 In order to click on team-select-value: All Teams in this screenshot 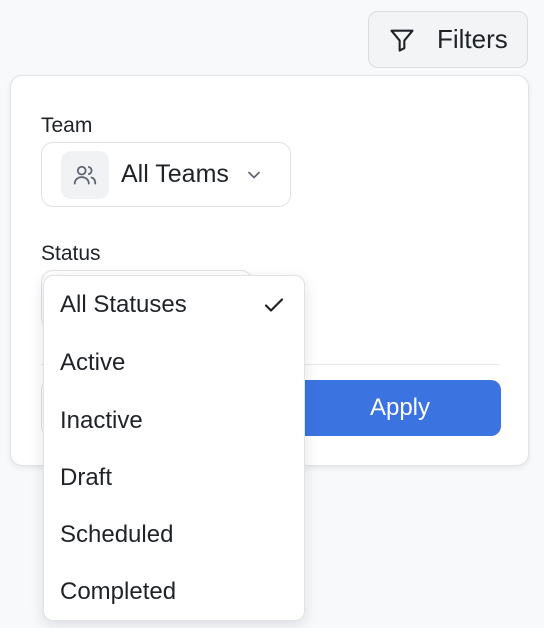, I will do `click(175, 174)`.